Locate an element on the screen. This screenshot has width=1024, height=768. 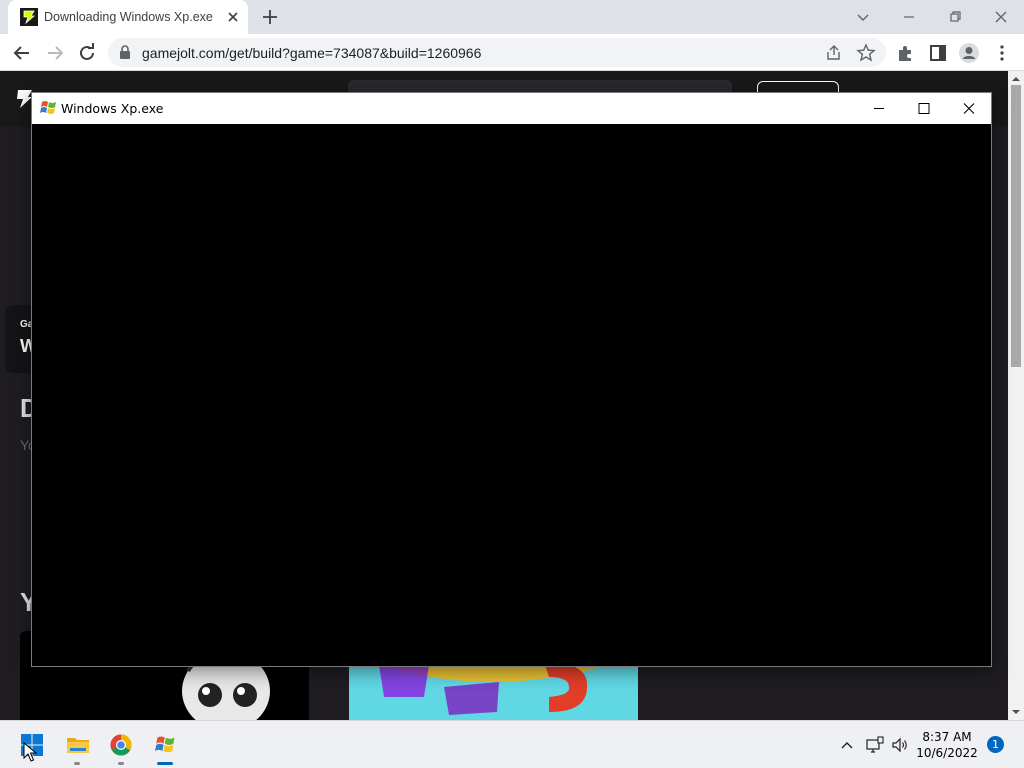
taskbar-chrome is located at coordinates (121, 745).